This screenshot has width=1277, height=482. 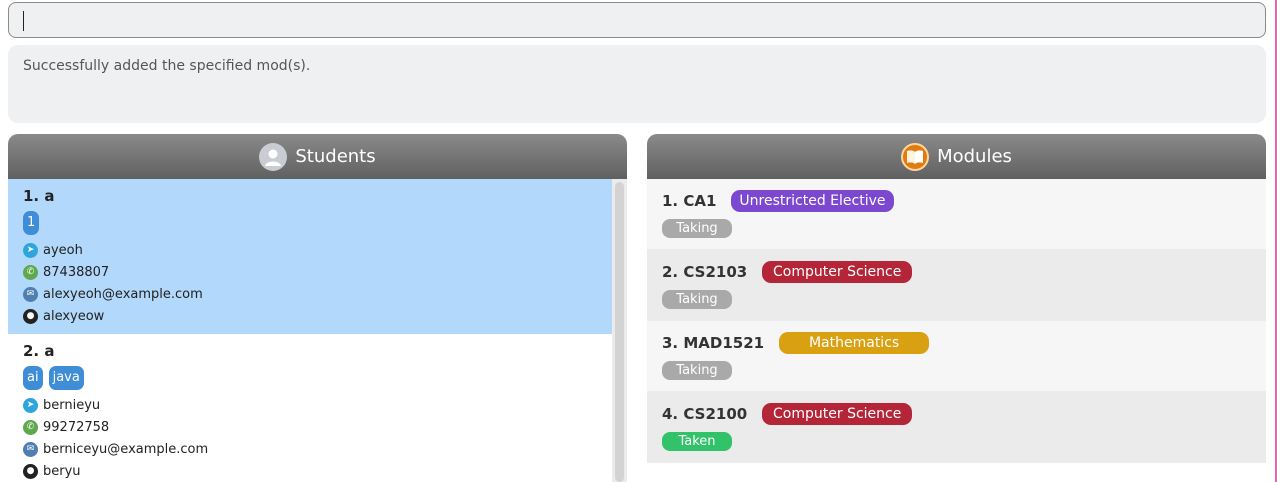 I want to click on module-title: 3. MAD1521, so click(x=713, y=342).